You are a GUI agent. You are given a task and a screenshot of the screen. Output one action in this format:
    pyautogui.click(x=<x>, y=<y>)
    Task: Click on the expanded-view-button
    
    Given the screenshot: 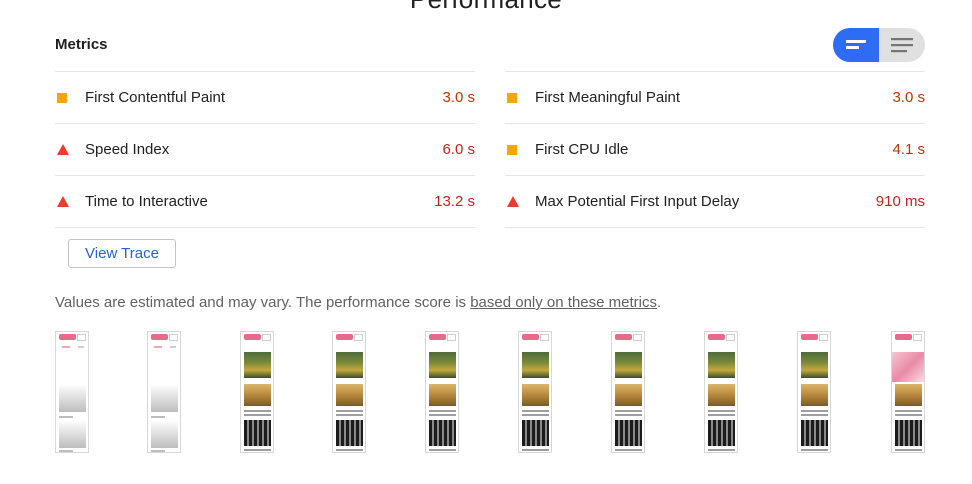 What is the action you would take?
    pyautogui.click(x=856, y=45)
    